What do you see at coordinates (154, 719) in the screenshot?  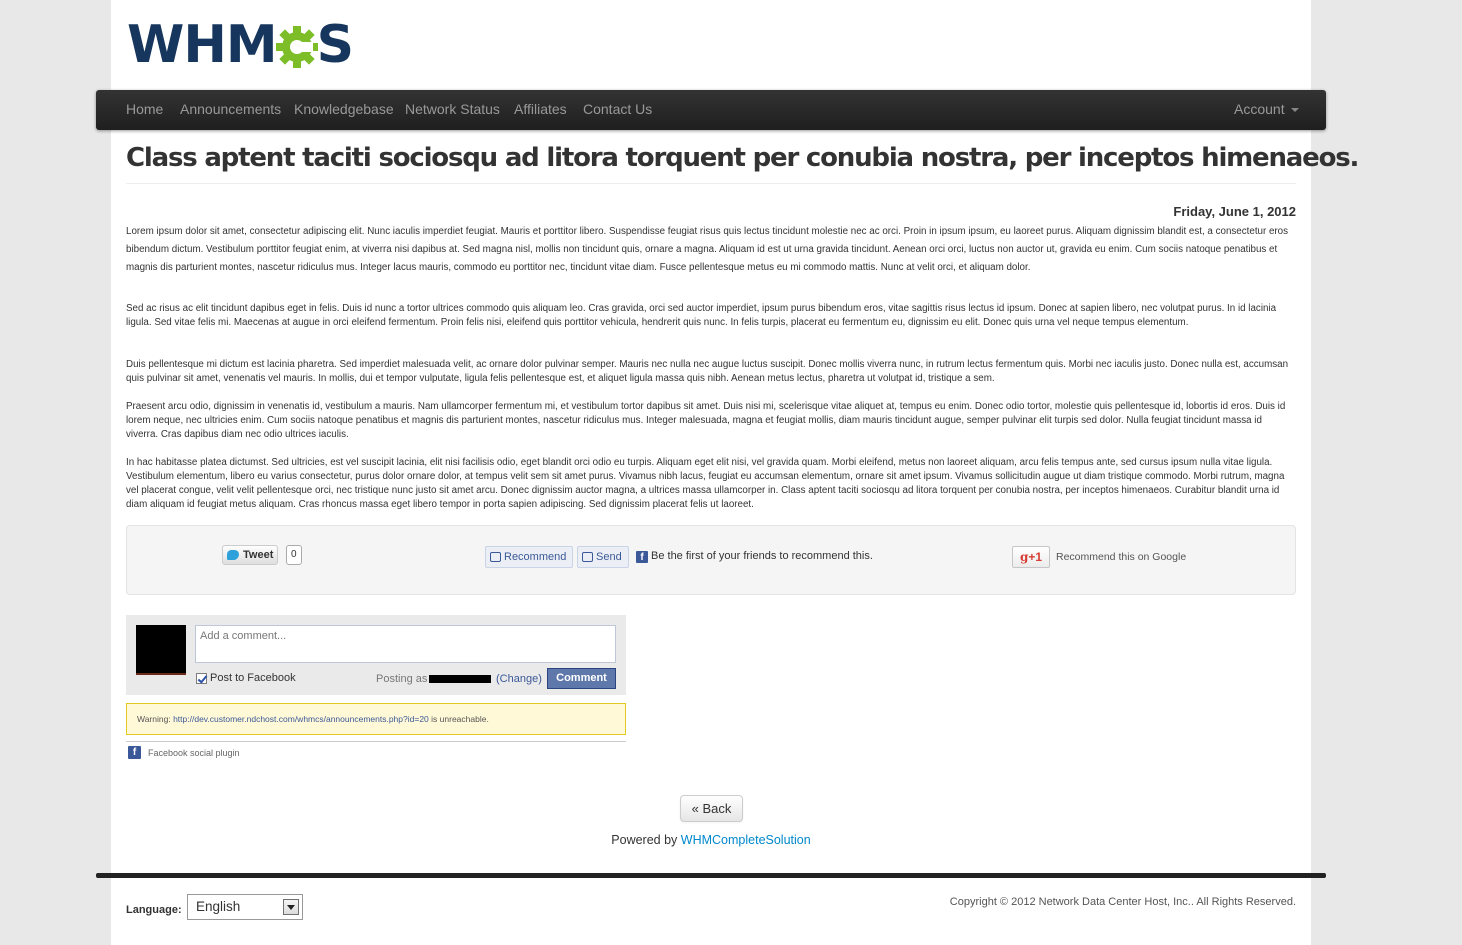 I see `warning-prefix: Warning:` at bounding box center [154, 719].